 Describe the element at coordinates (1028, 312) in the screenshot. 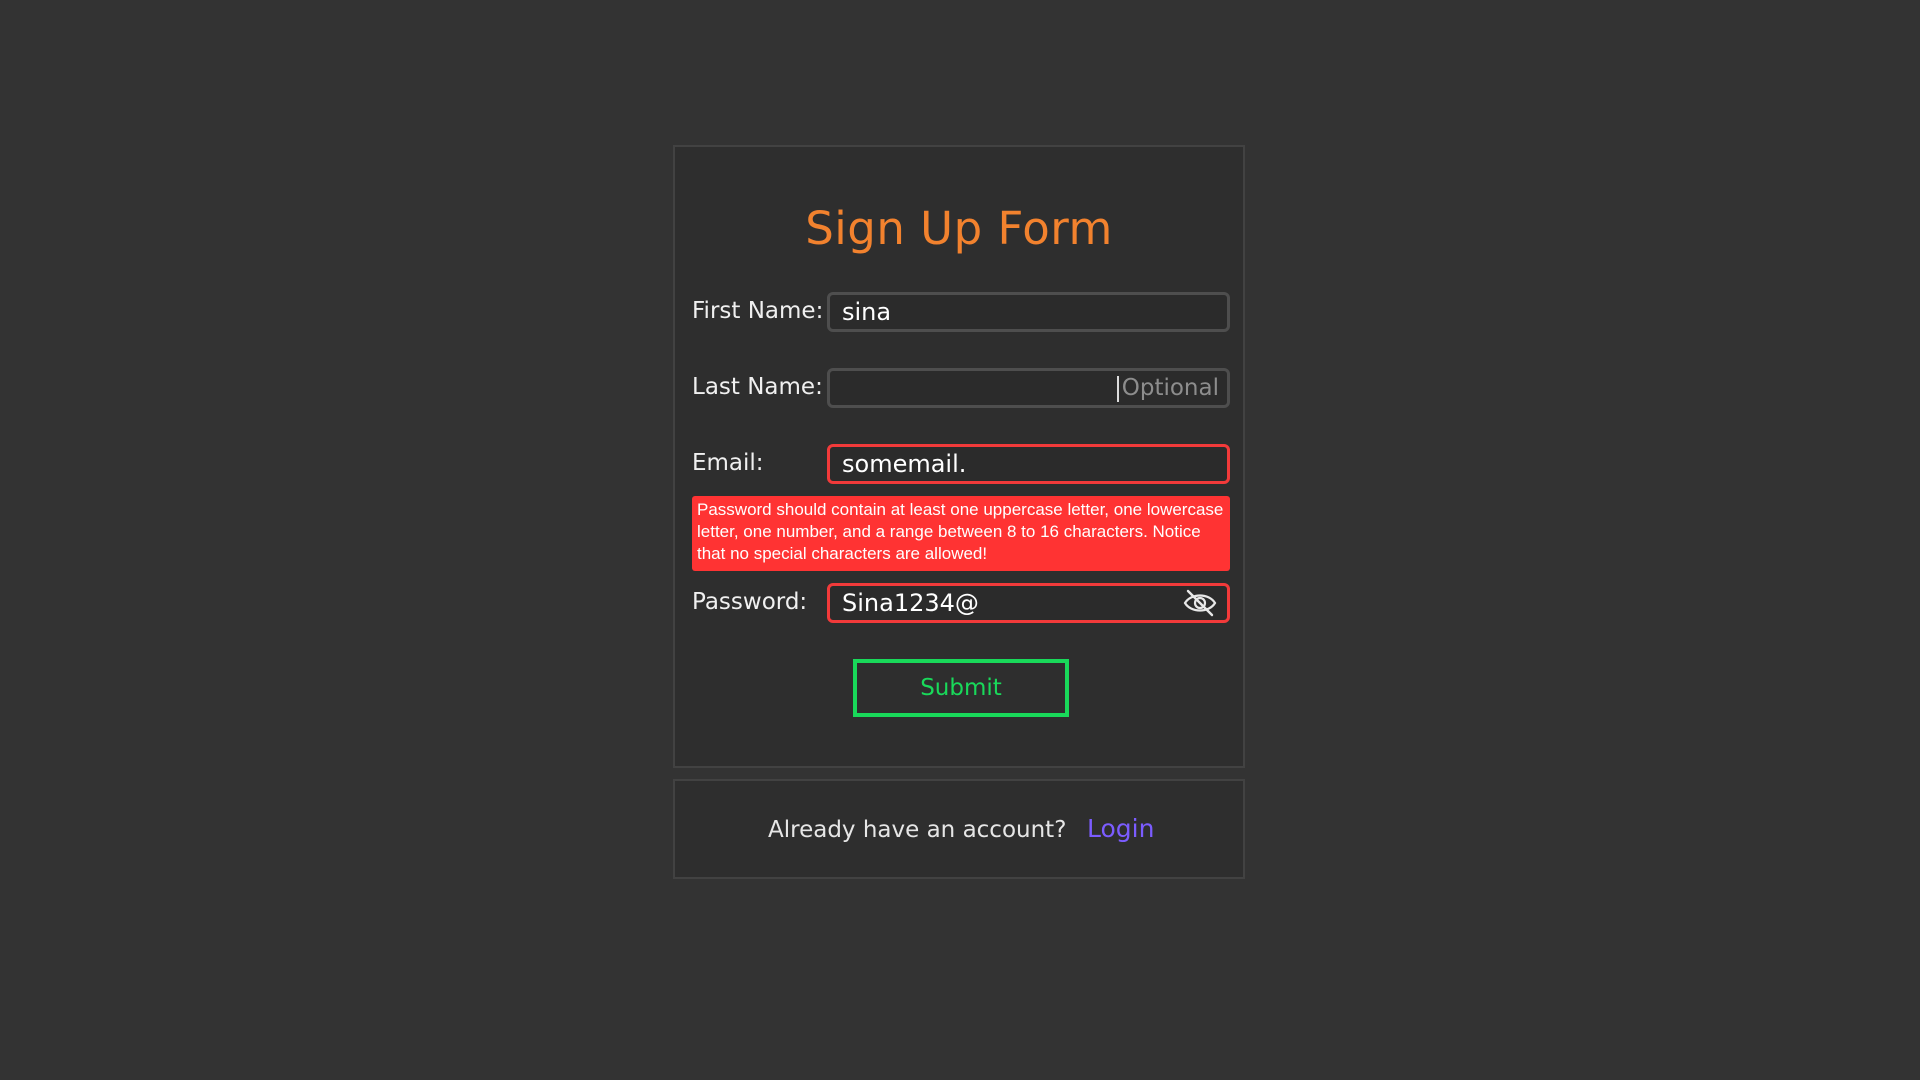

I see `first-name-input: sina` at that location.